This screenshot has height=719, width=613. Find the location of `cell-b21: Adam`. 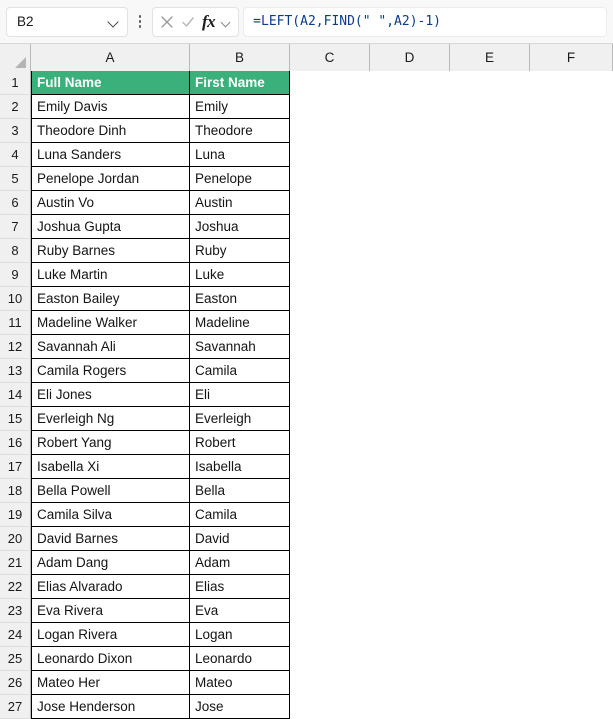

cell-b21: Adam is located at coordinates (240, 563).